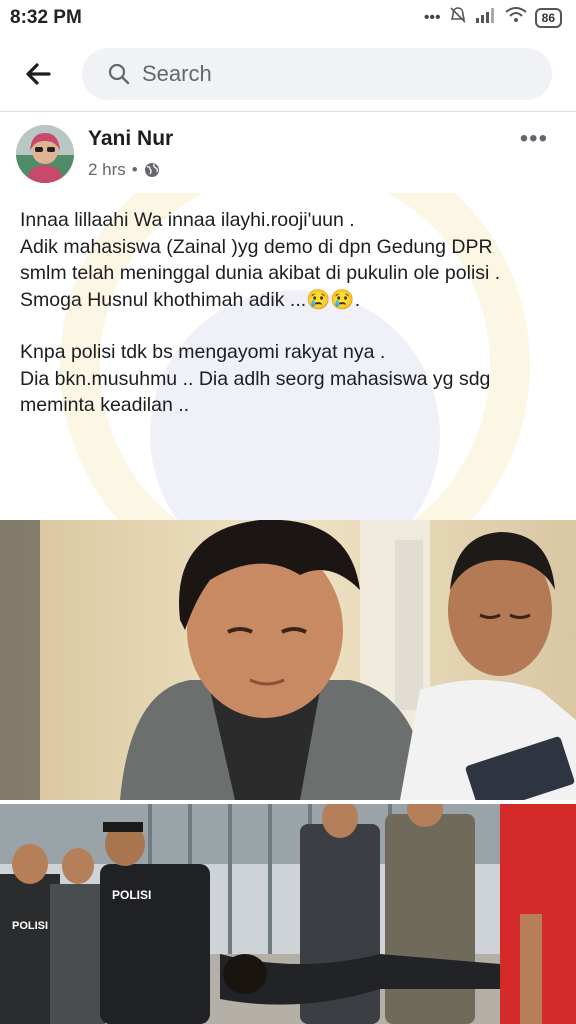 Image resolution: width=576 pixels, height=1024 pixels. What do you see at coordinates (131, 895) in the screenshot?
I see `vest-label: POLISI` at bounding box center [131, 895].